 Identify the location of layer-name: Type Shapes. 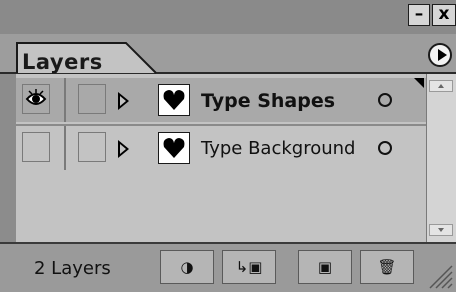
(268, 101).